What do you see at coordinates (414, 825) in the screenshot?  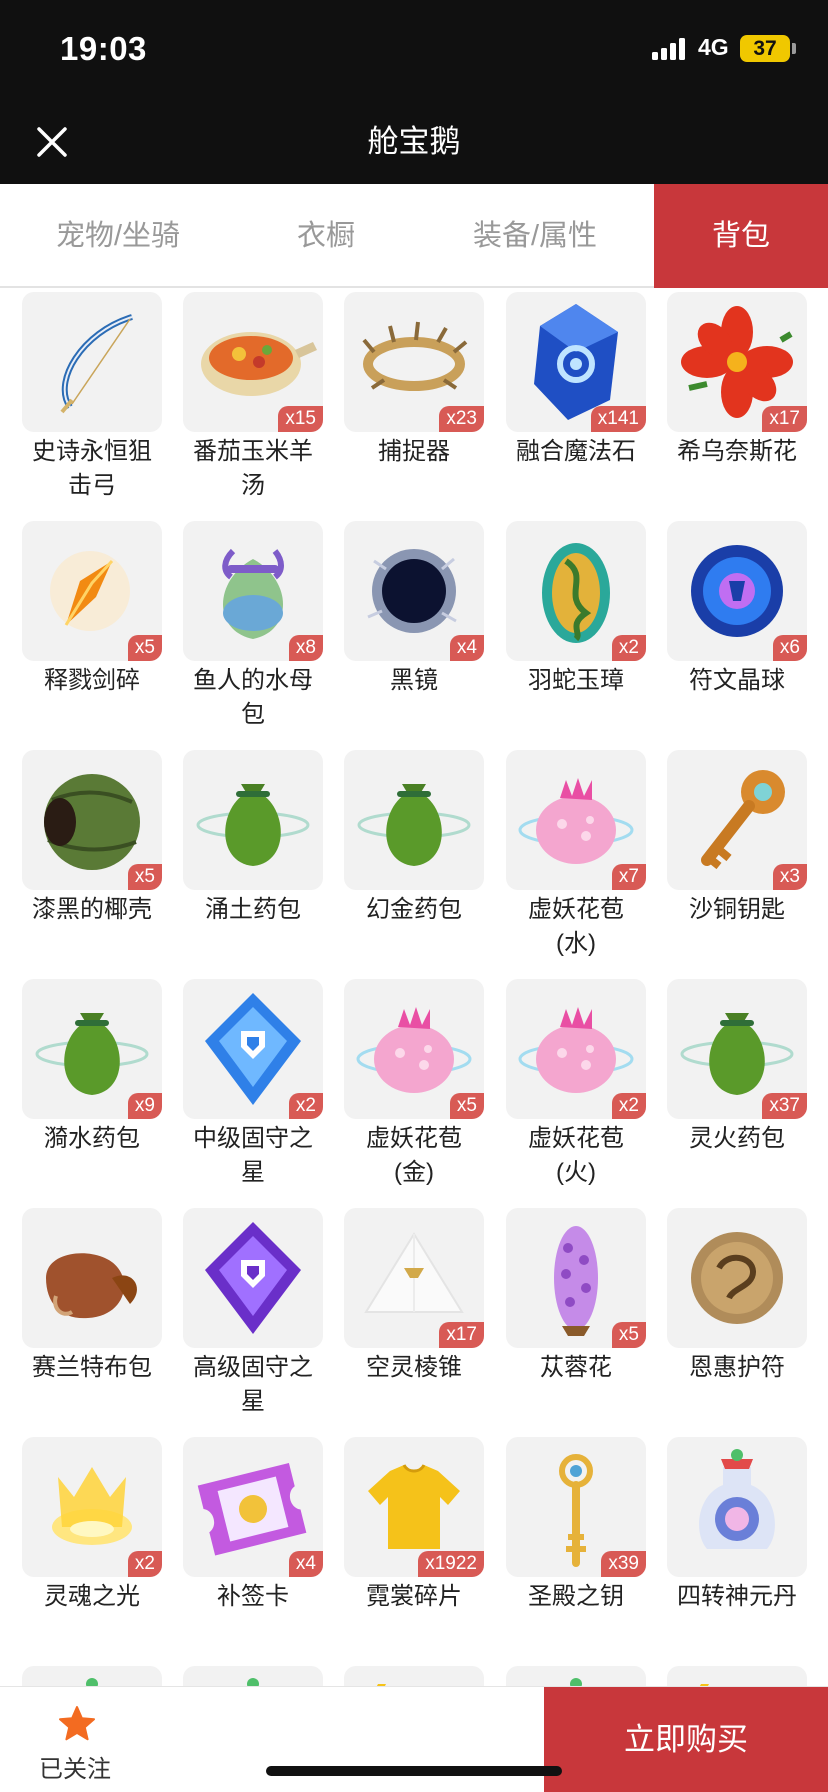 I see `green-pouch-icon` at bounding box center [414, 825].